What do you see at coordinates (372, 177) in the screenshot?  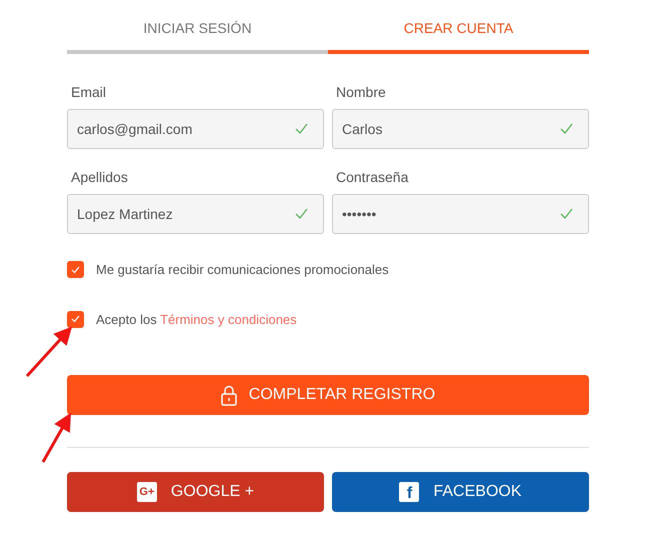 I see `field-label: Contraseña` at bounding box center [372, 177].